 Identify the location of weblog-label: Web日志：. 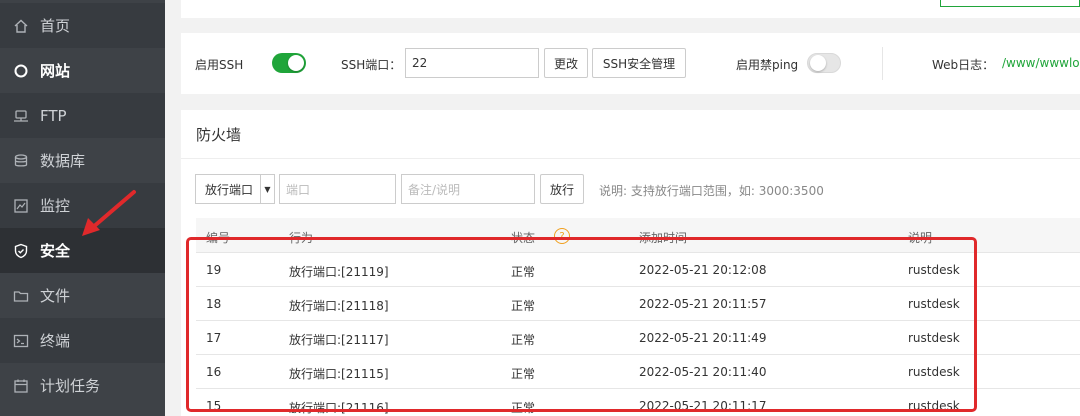
(963, 65).